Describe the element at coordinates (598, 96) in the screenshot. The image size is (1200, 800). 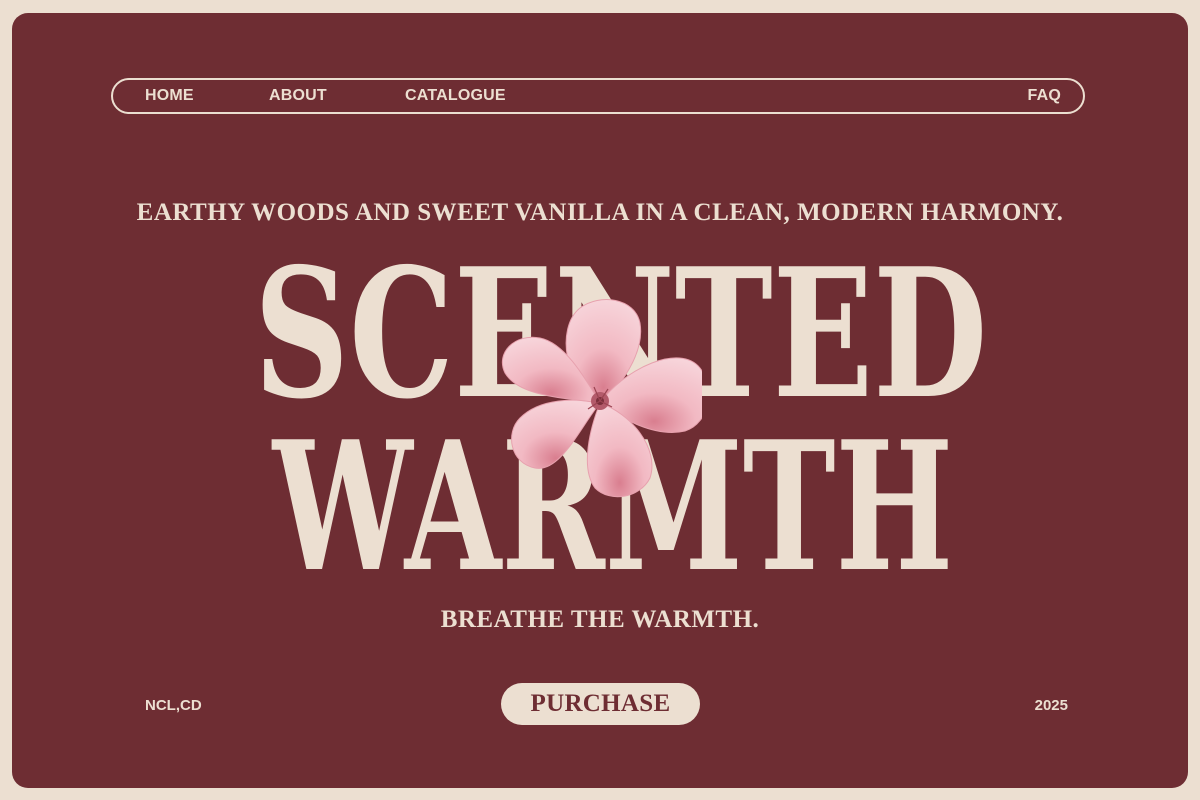
I see `top-nav: HOME ABOUT CATALOGUE FAQ` at that location.